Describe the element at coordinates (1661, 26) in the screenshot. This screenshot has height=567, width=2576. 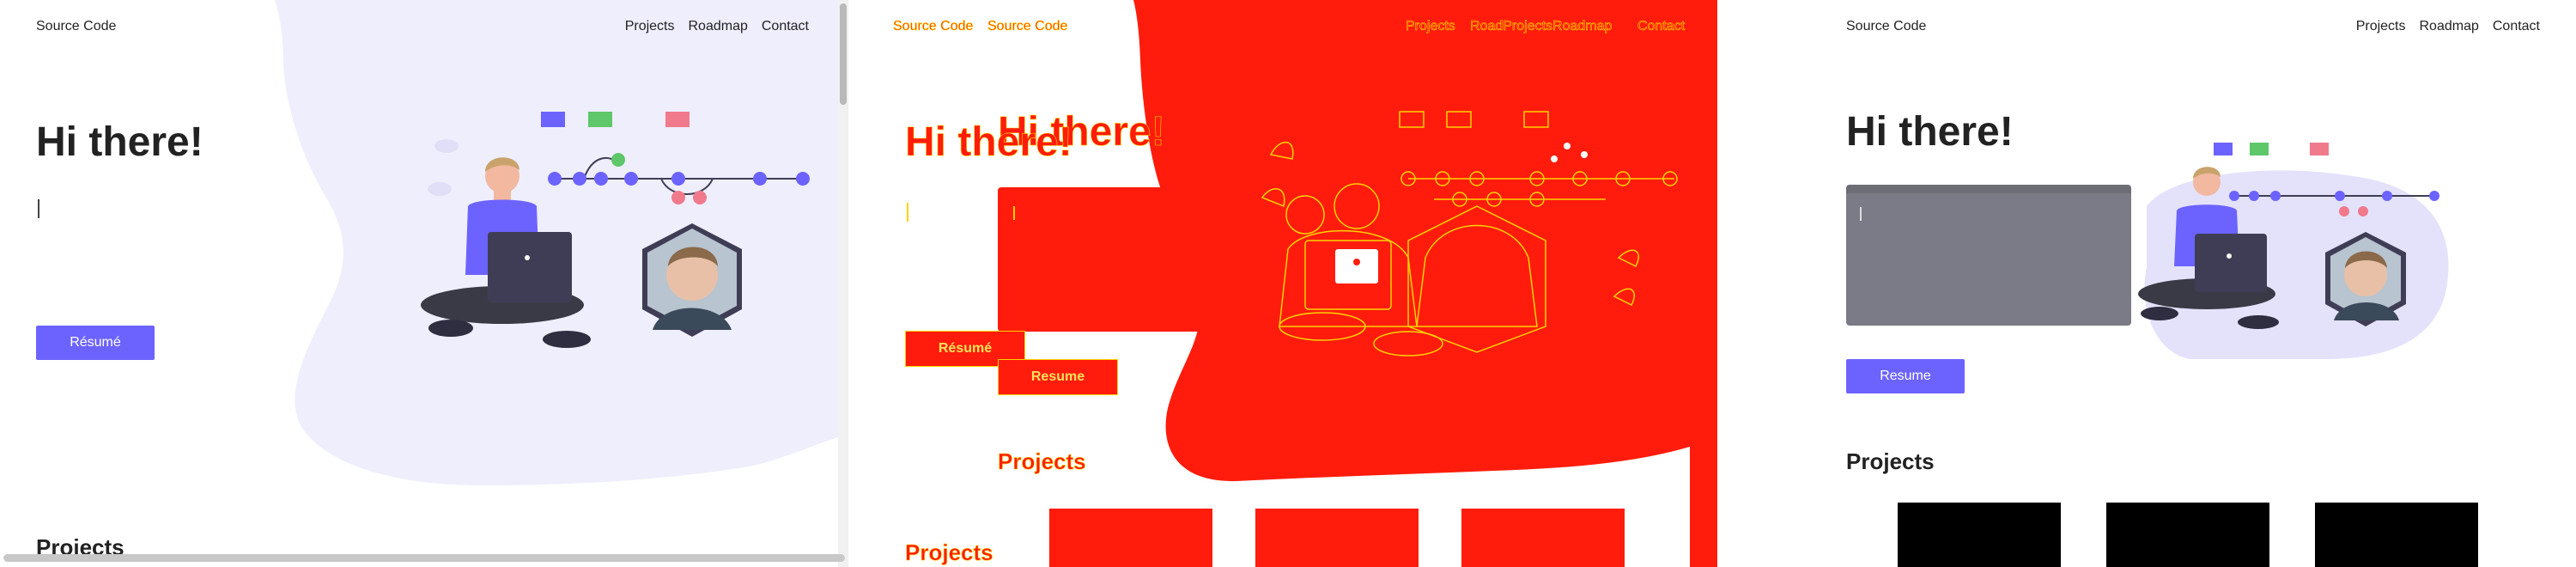
I see `nav-link-contact-diff: Contact` at that location.